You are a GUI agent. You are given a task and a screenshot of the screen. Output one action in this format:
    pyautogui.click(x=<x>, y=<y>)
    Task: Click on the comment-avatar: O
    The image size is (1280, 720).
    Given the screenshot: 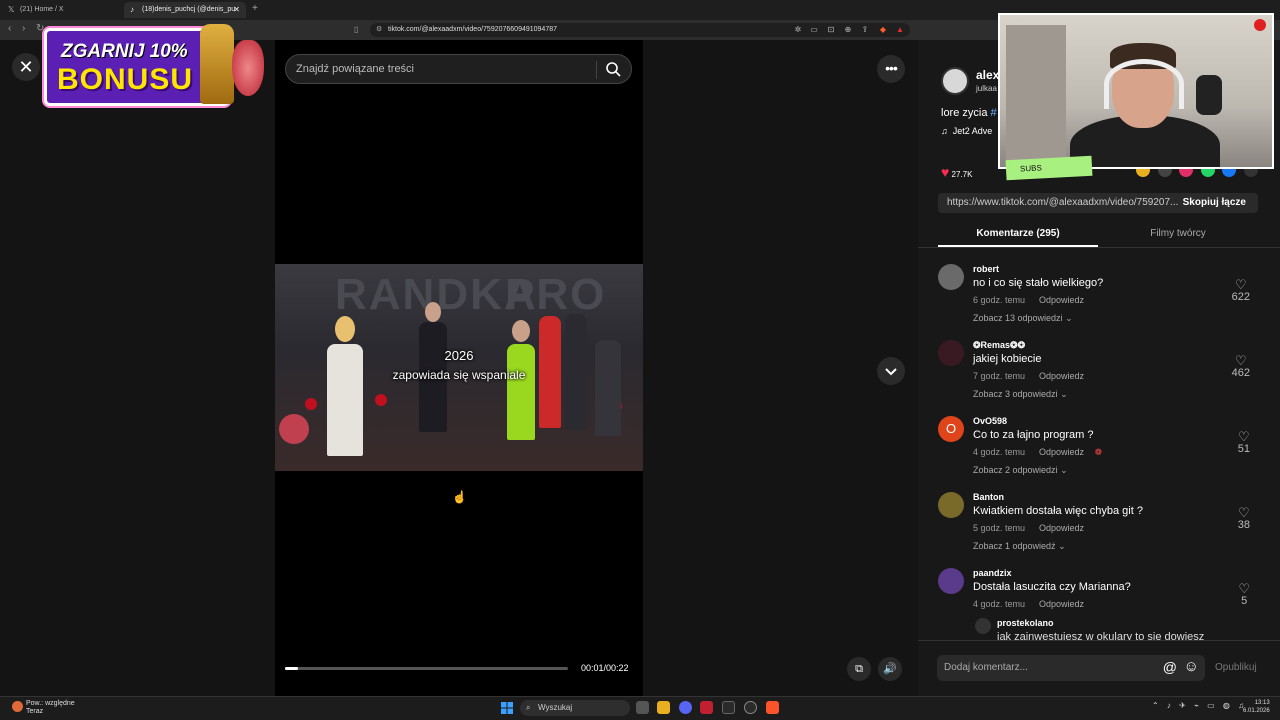 What is the action you would take?
    pyautogui.click(x=951, y=429)
    